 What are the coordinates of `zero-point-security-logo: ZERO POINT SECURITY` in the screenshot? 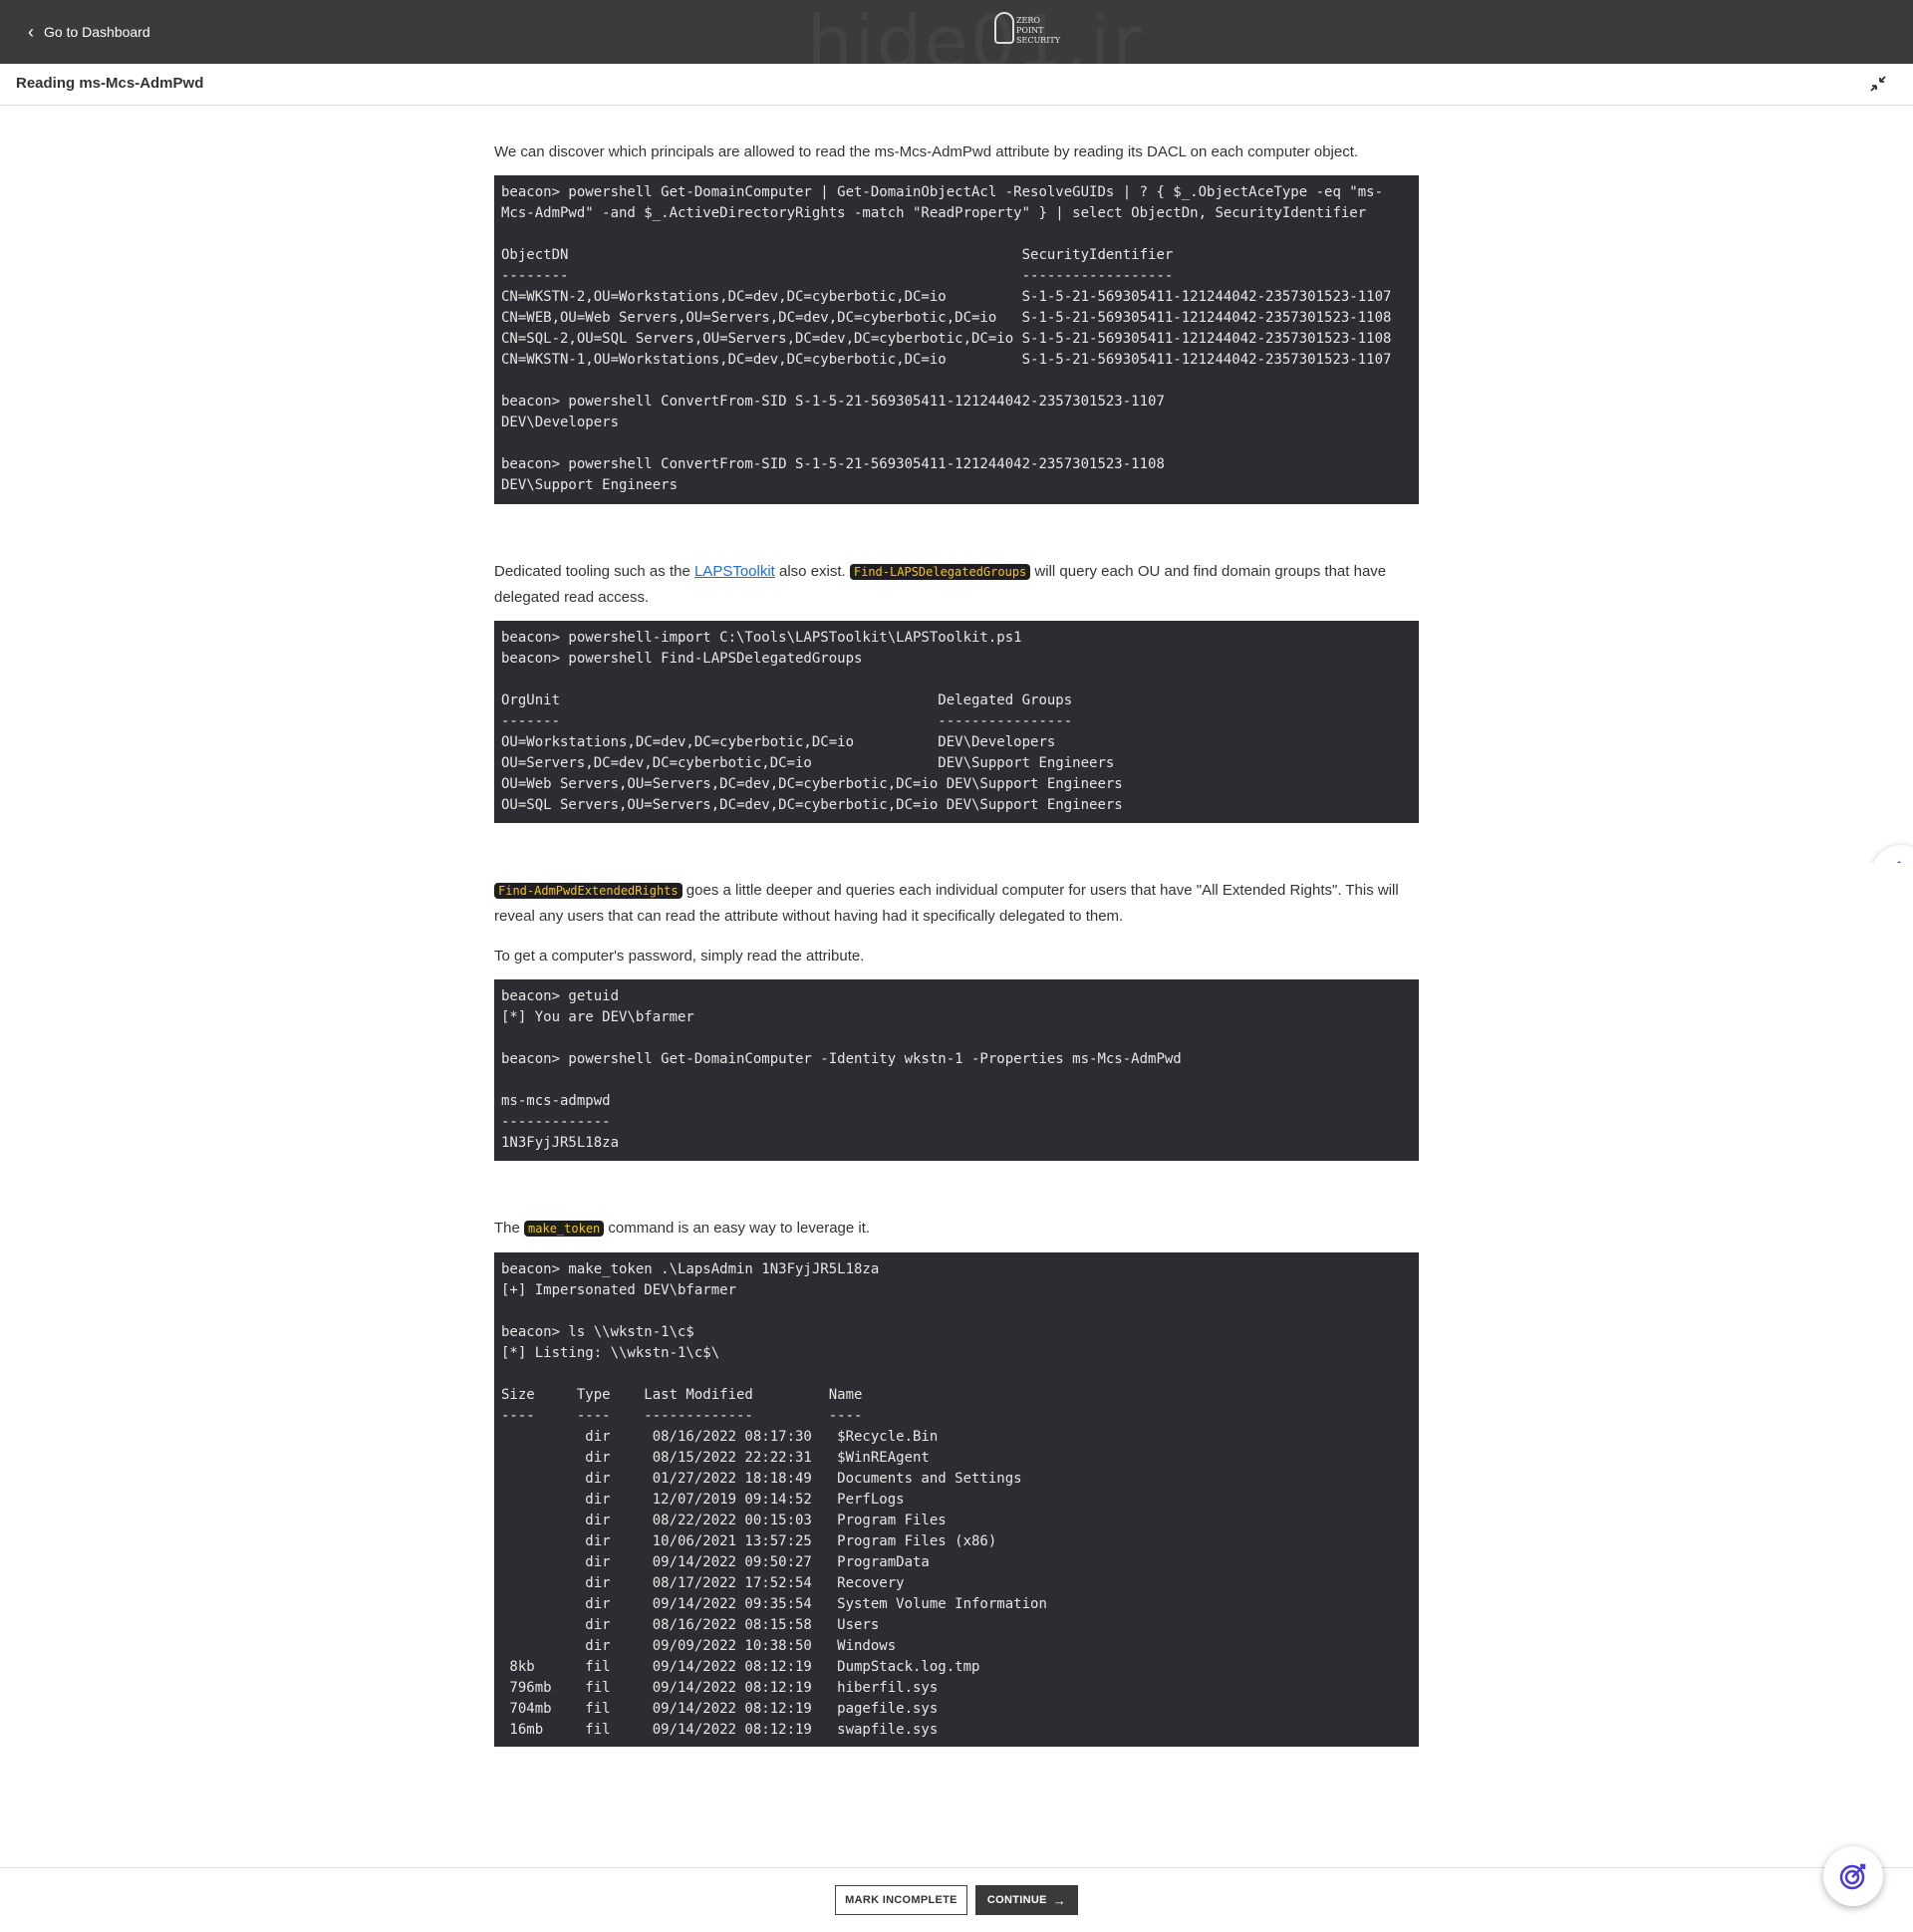 It's located at (1027, 28).